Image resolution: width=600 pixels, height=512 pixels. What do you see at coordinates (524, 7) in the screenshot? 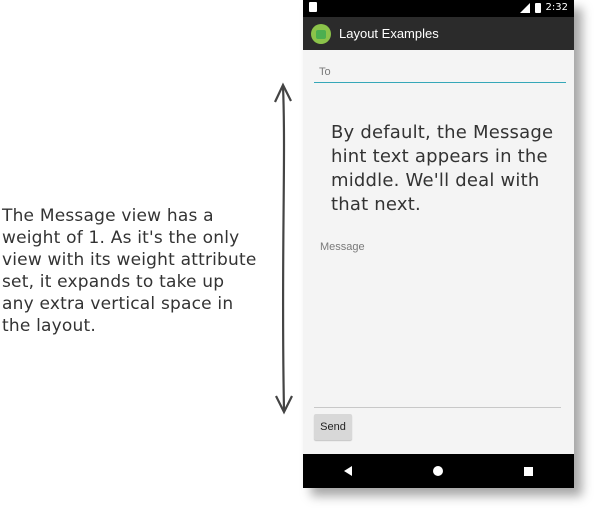
I see `signal-icon` at bounding box center [524, 7].